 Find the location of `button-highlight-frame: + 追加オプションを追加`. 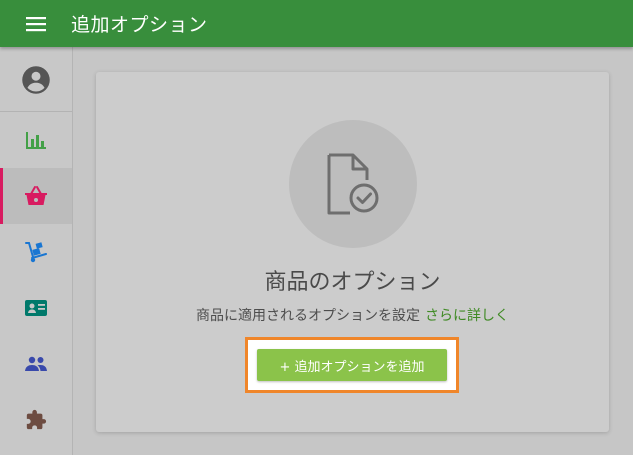

button-highlight-frame: + 追加オプションを追加 is located at coordinates (352, 365).